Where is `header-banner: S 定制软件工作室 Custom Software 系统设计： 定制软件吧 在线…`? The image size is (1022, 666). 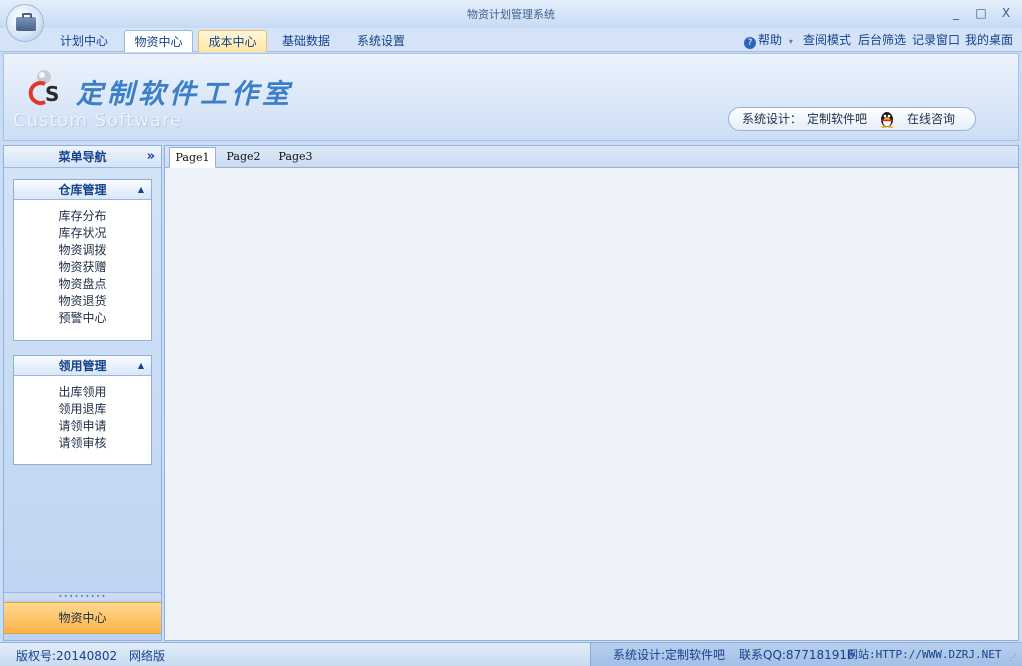 header-banner: S 定制软件工作室 Custom Software 系统设计： 定制软件吧 在线… is located at coordinates (511, 97).